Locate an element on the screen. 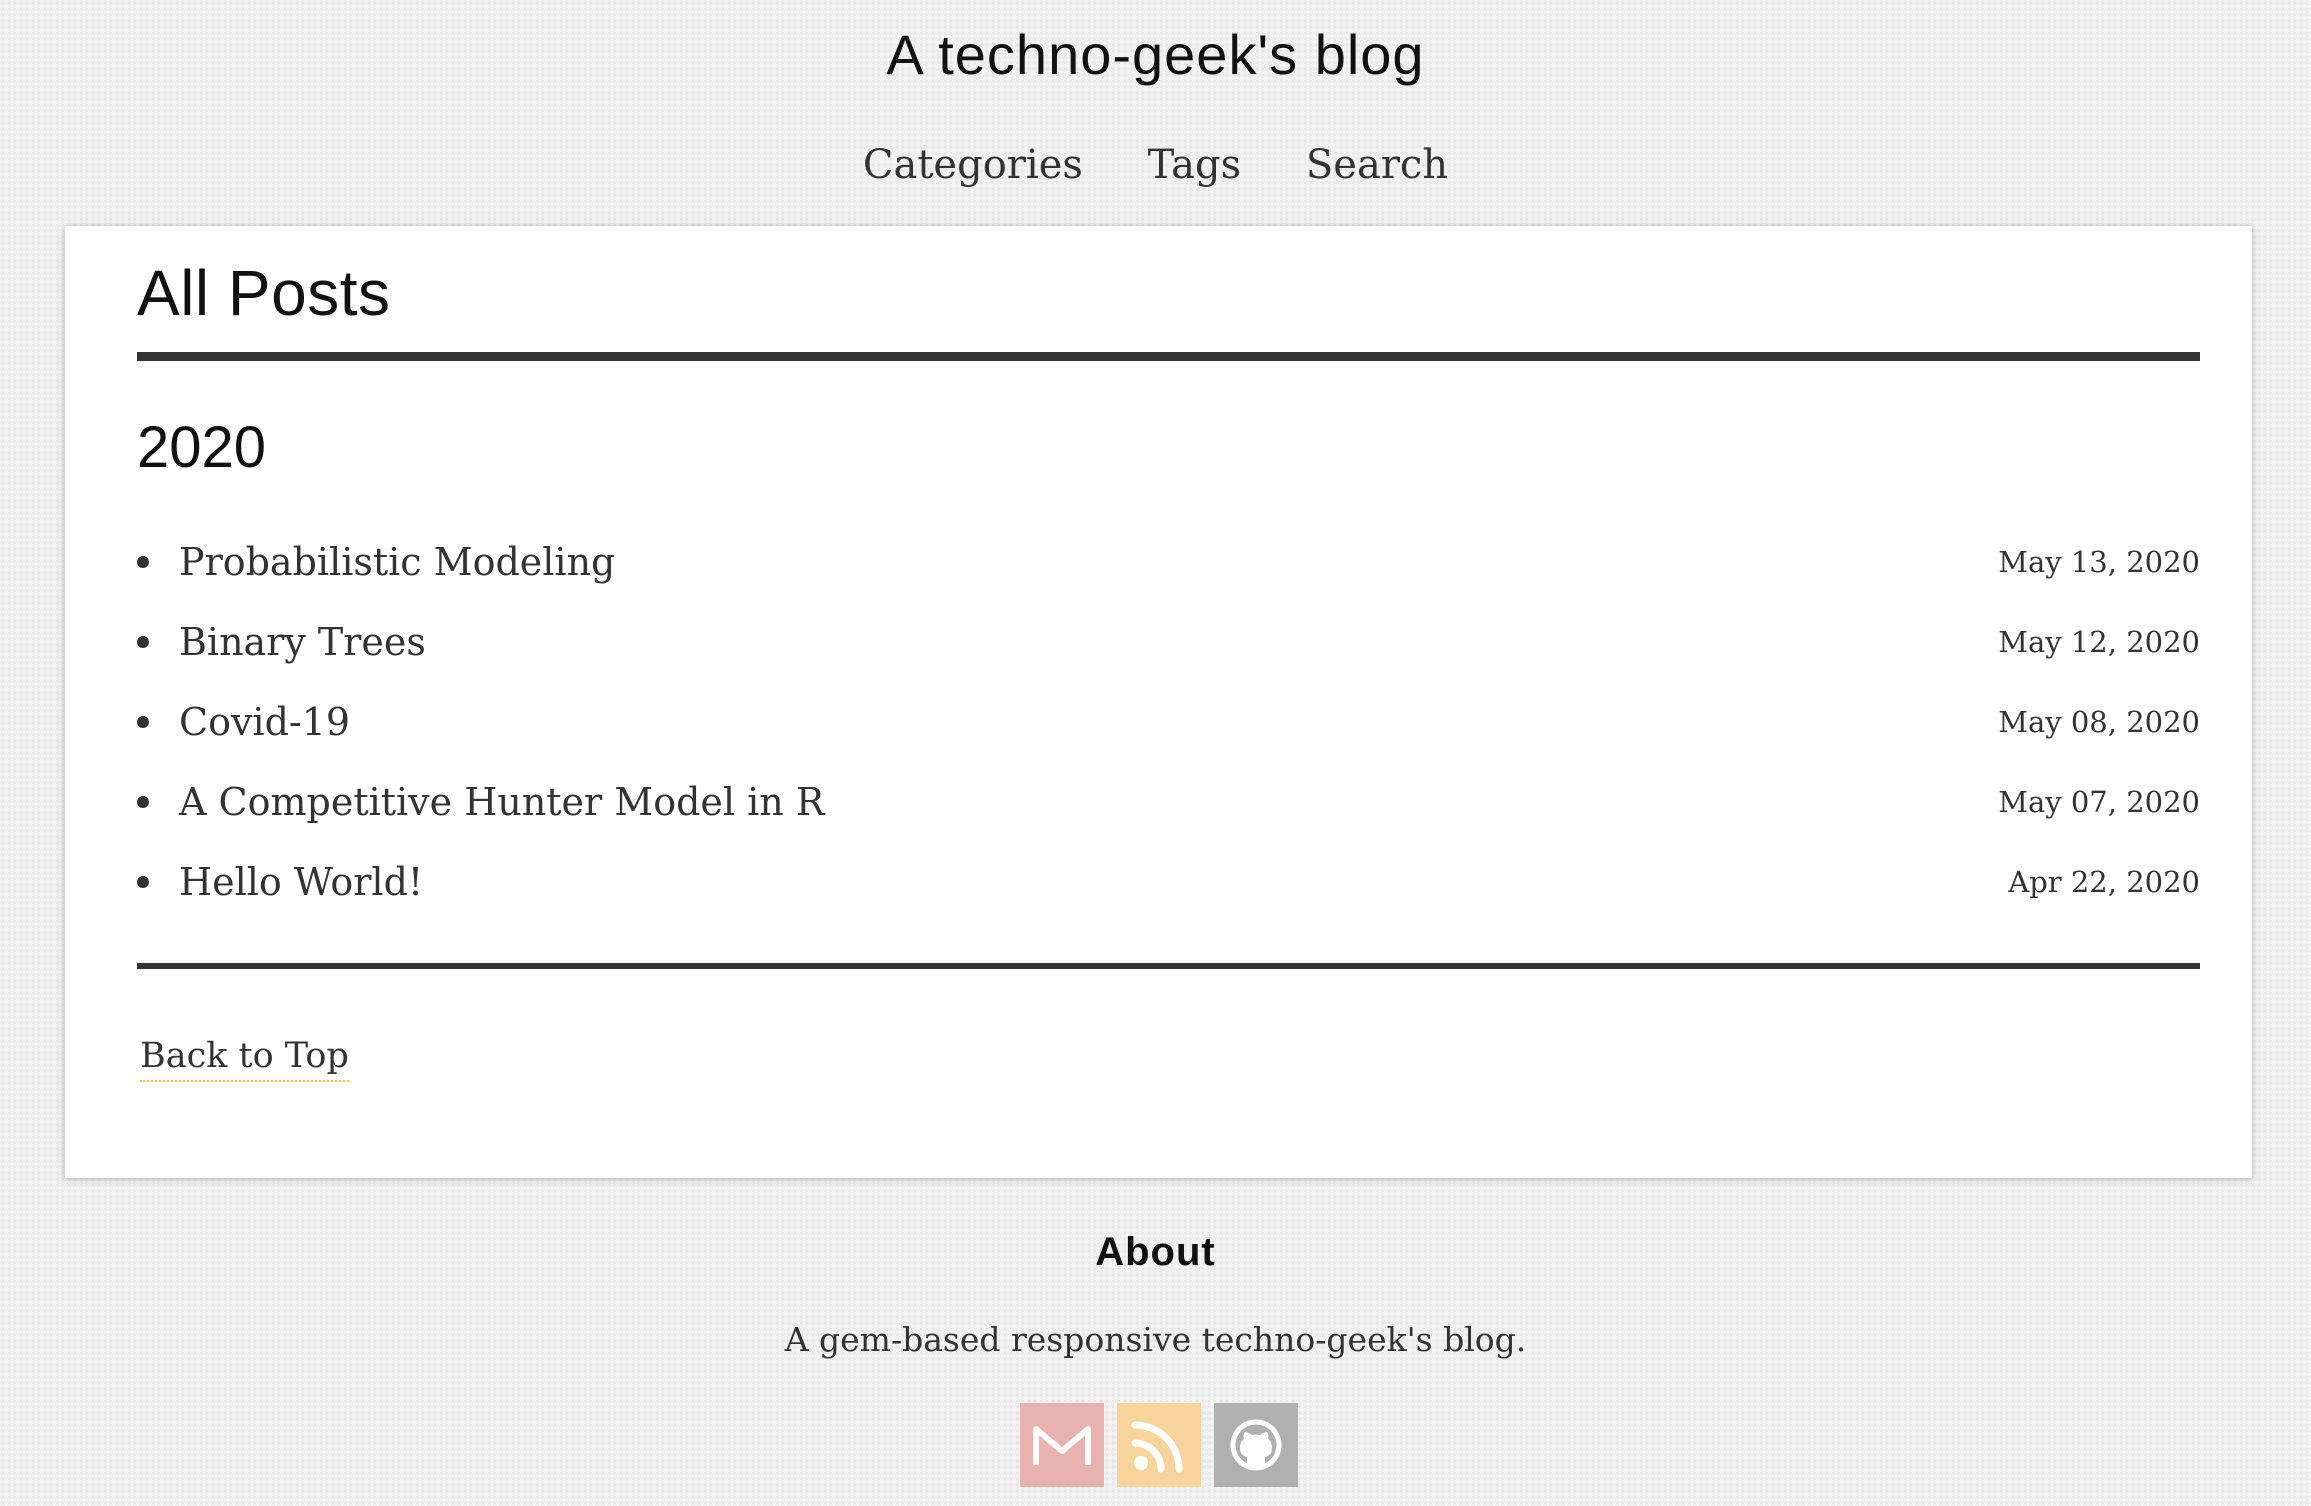 The image size is (2311, 1506). post-date: May 13, 2020 is located at coordinates (2099, 562).